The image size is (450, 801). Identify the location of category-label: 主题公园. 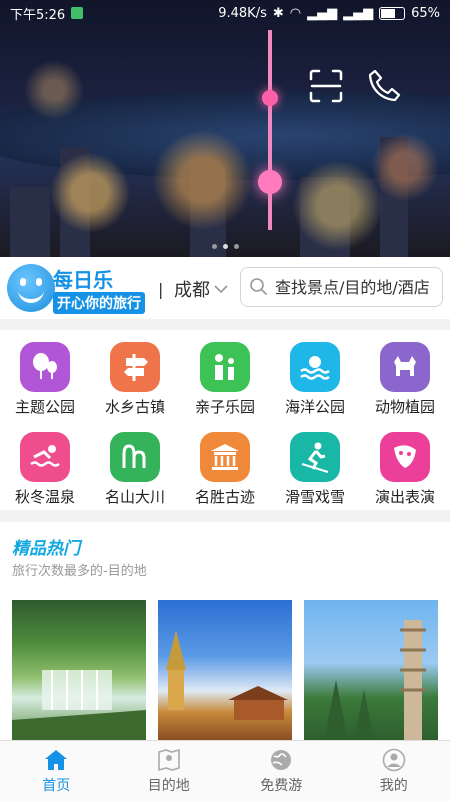
(45, 406).